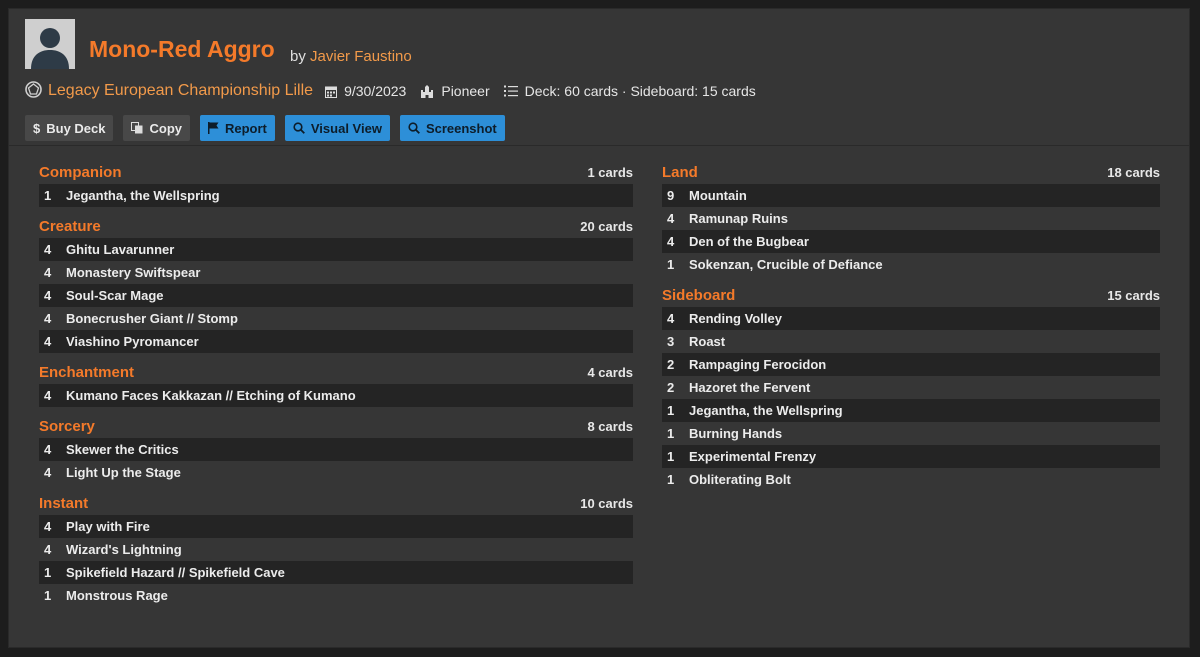  What do you see at coordinates (911, 364) in the screenshot?
I see `card-row: 2 Rampaging Ferocidon` at bounding box center [911, 364].